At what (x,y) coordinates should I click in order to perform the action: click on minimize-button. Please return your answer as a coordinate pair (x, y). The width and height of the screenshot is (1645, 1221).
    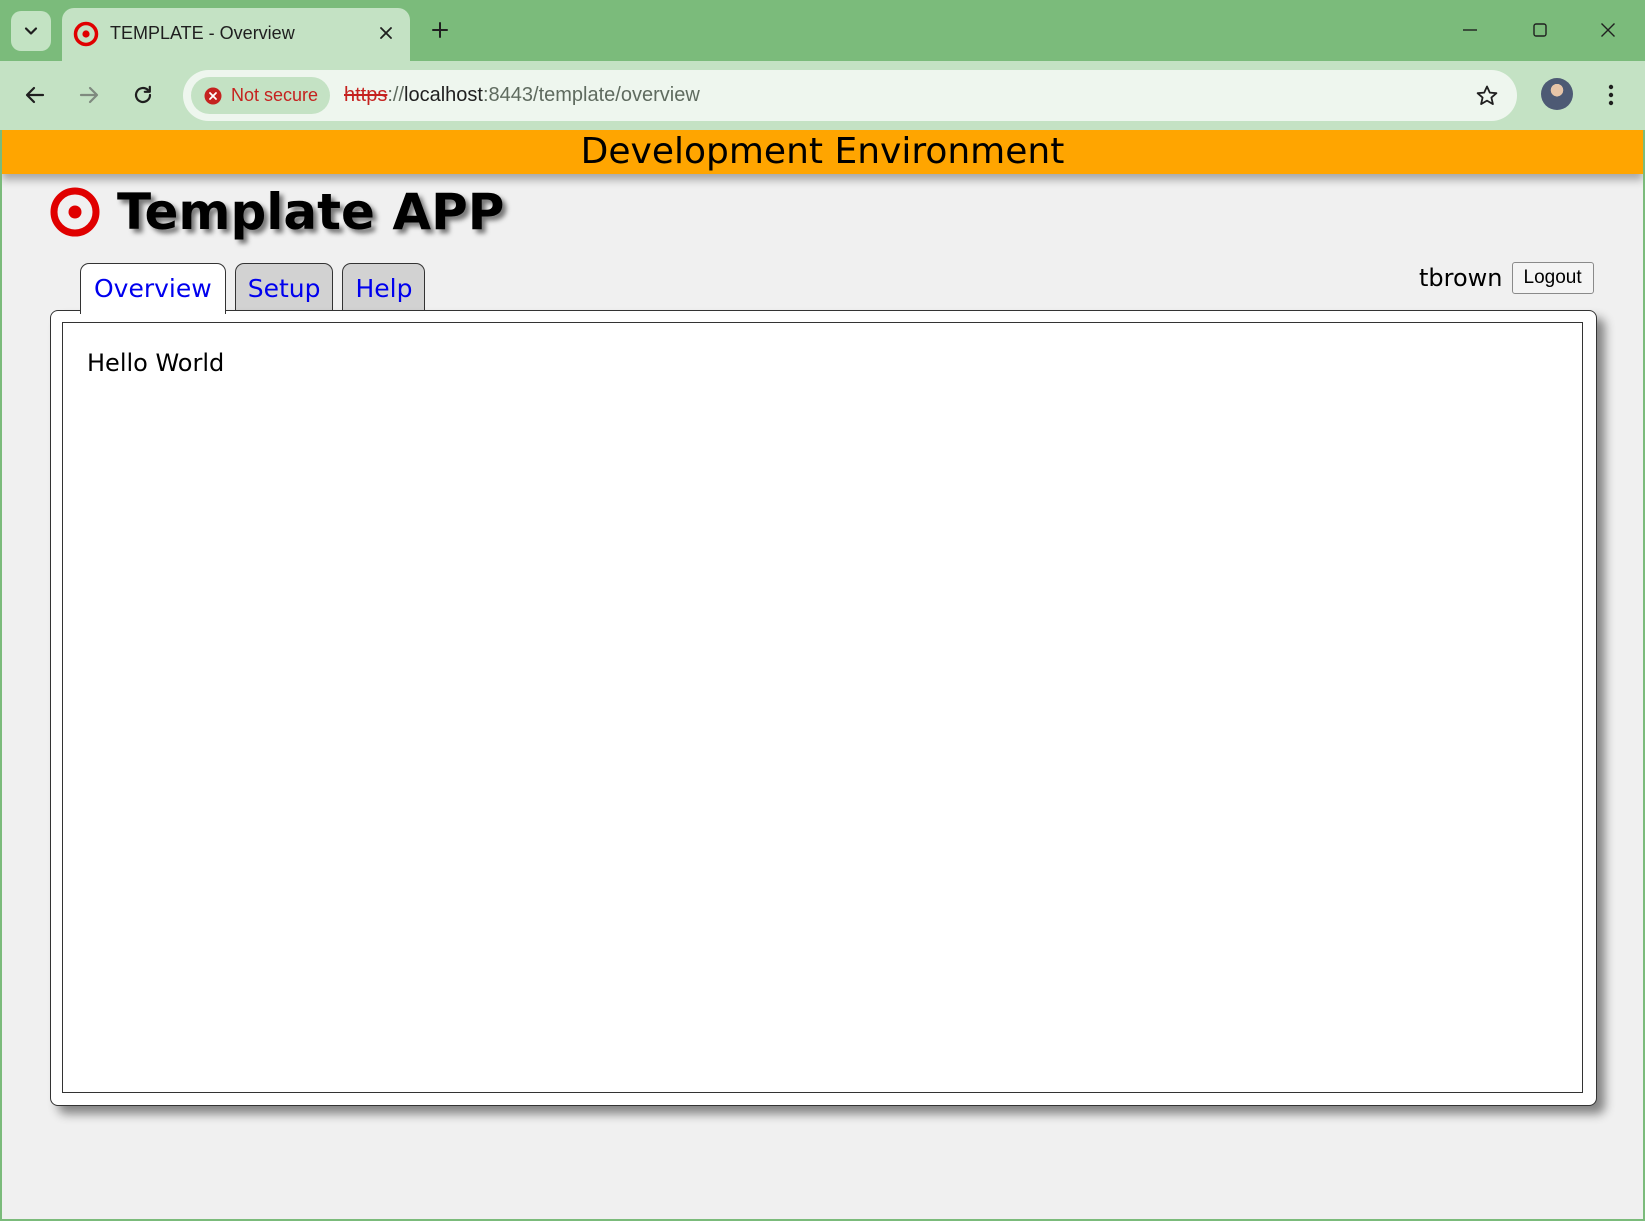
    Looking at the image, I should click on (1470, 30).